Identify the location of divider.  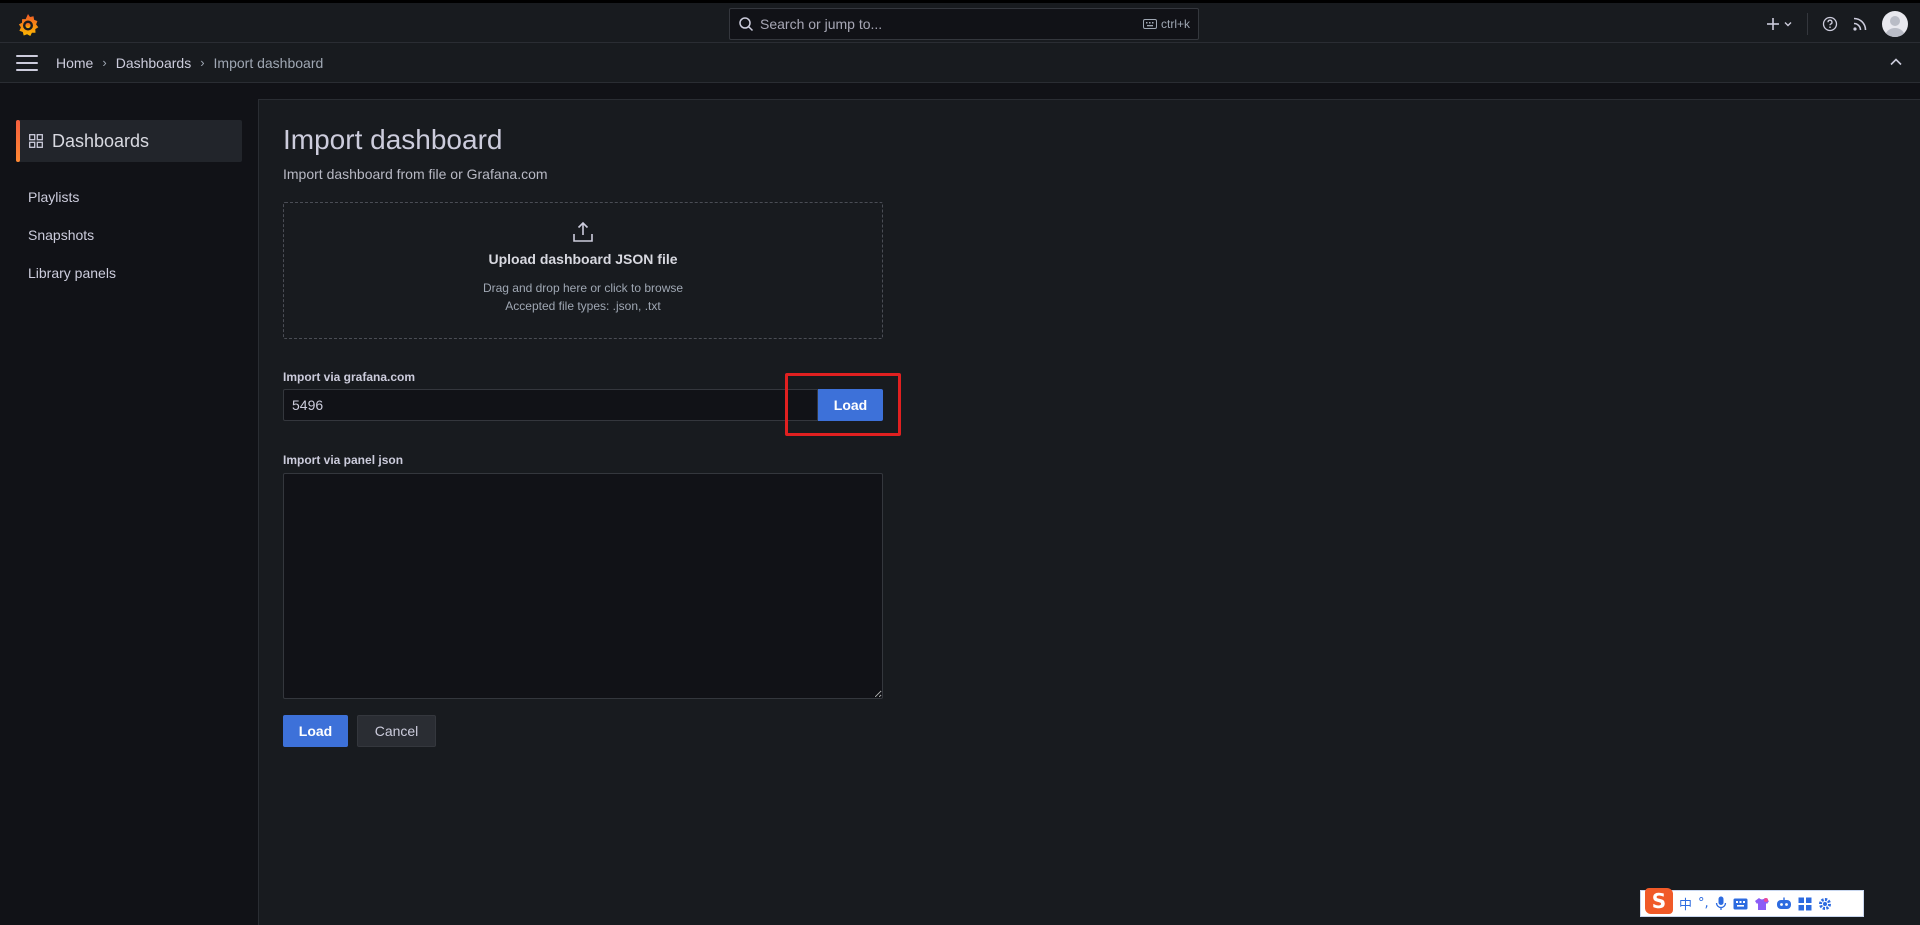
(1807, 24).